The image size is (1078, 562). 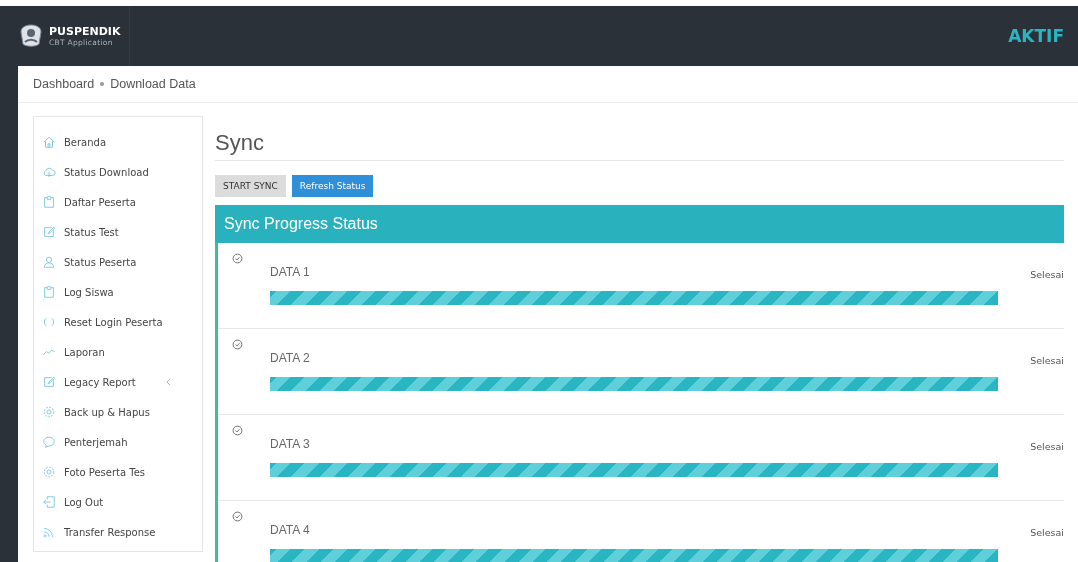 I want to click on logout-icon, so click(x=49, y=502).